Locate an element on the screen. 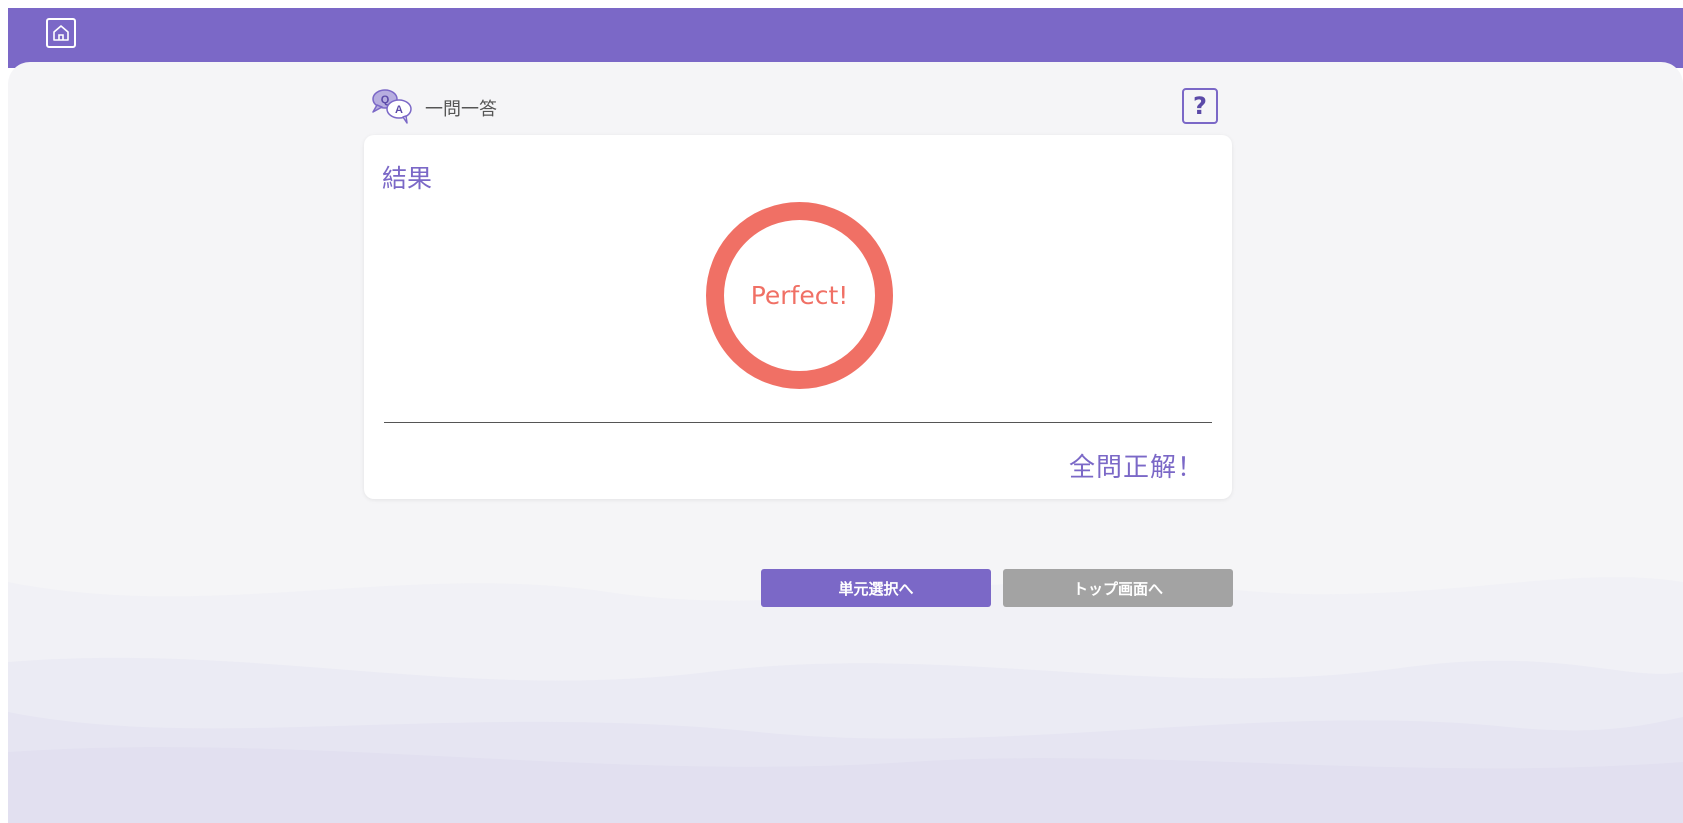 This screenshot has width=1683, height=823. top-bar is located at coordinates (845, 38).